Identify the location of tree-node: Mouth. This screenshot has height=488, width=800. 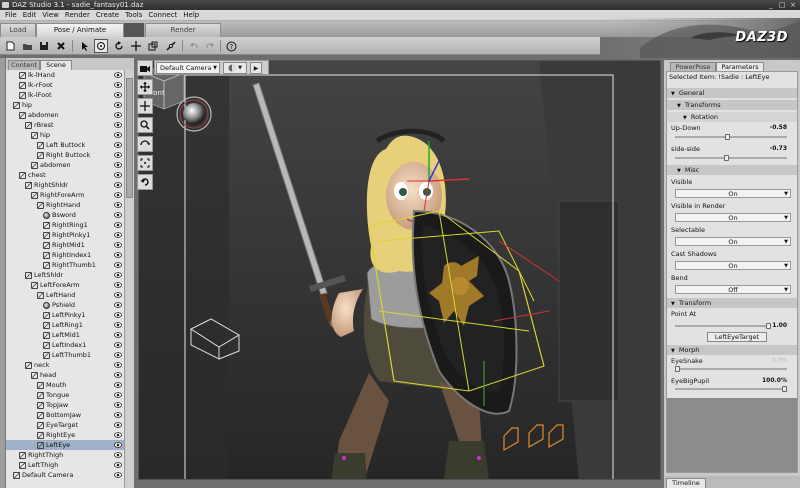
(65, 385).